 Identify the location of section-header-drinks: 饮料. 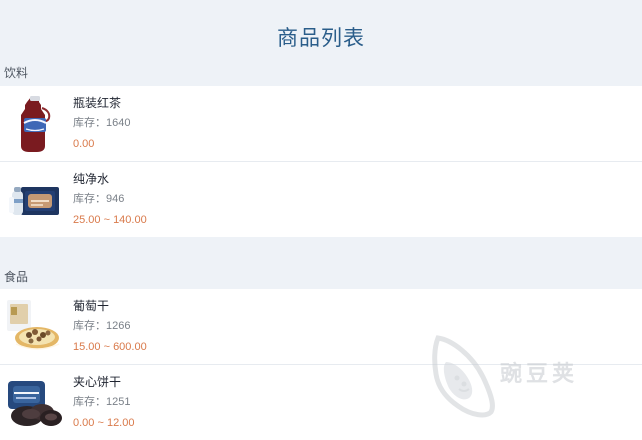
(16, 73).